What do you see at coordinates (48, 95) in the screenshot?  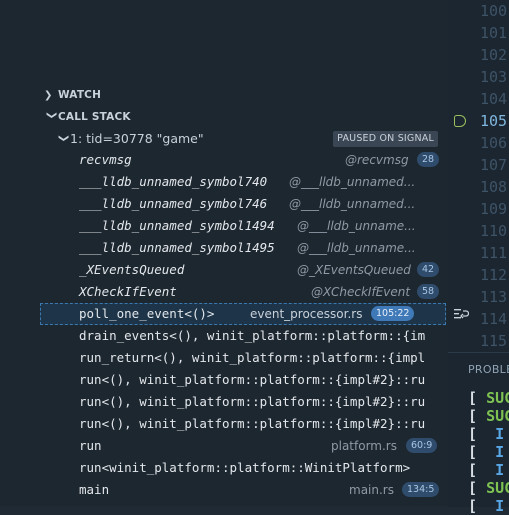 I see `chevron-right-icon: ❯` at bounding box center [48, 95].